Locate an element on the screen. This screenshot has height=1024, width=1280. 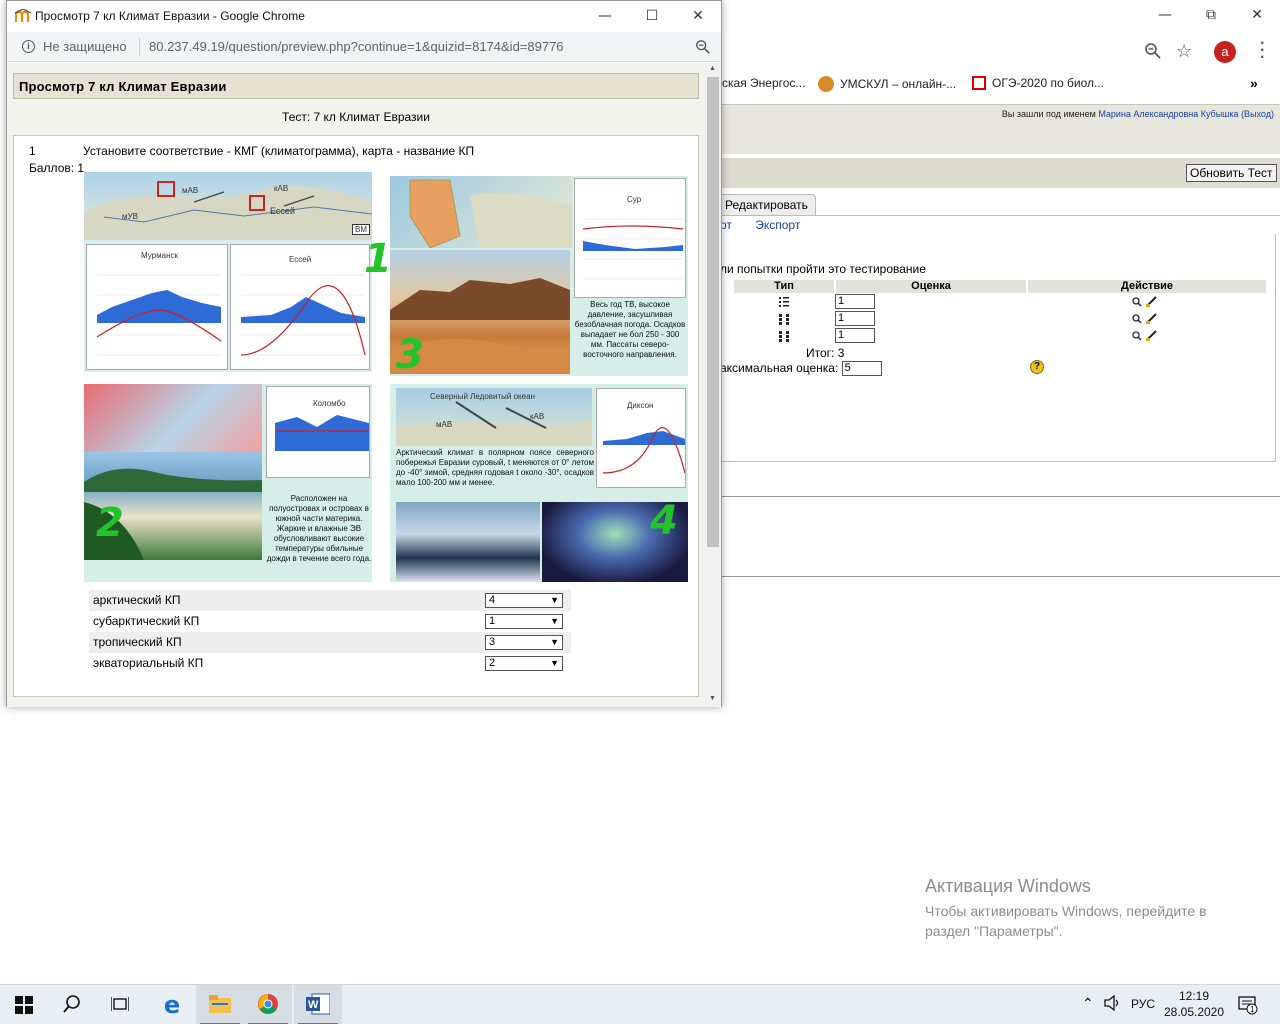
match-label: арктический КП is located at coordinates (137, 600).